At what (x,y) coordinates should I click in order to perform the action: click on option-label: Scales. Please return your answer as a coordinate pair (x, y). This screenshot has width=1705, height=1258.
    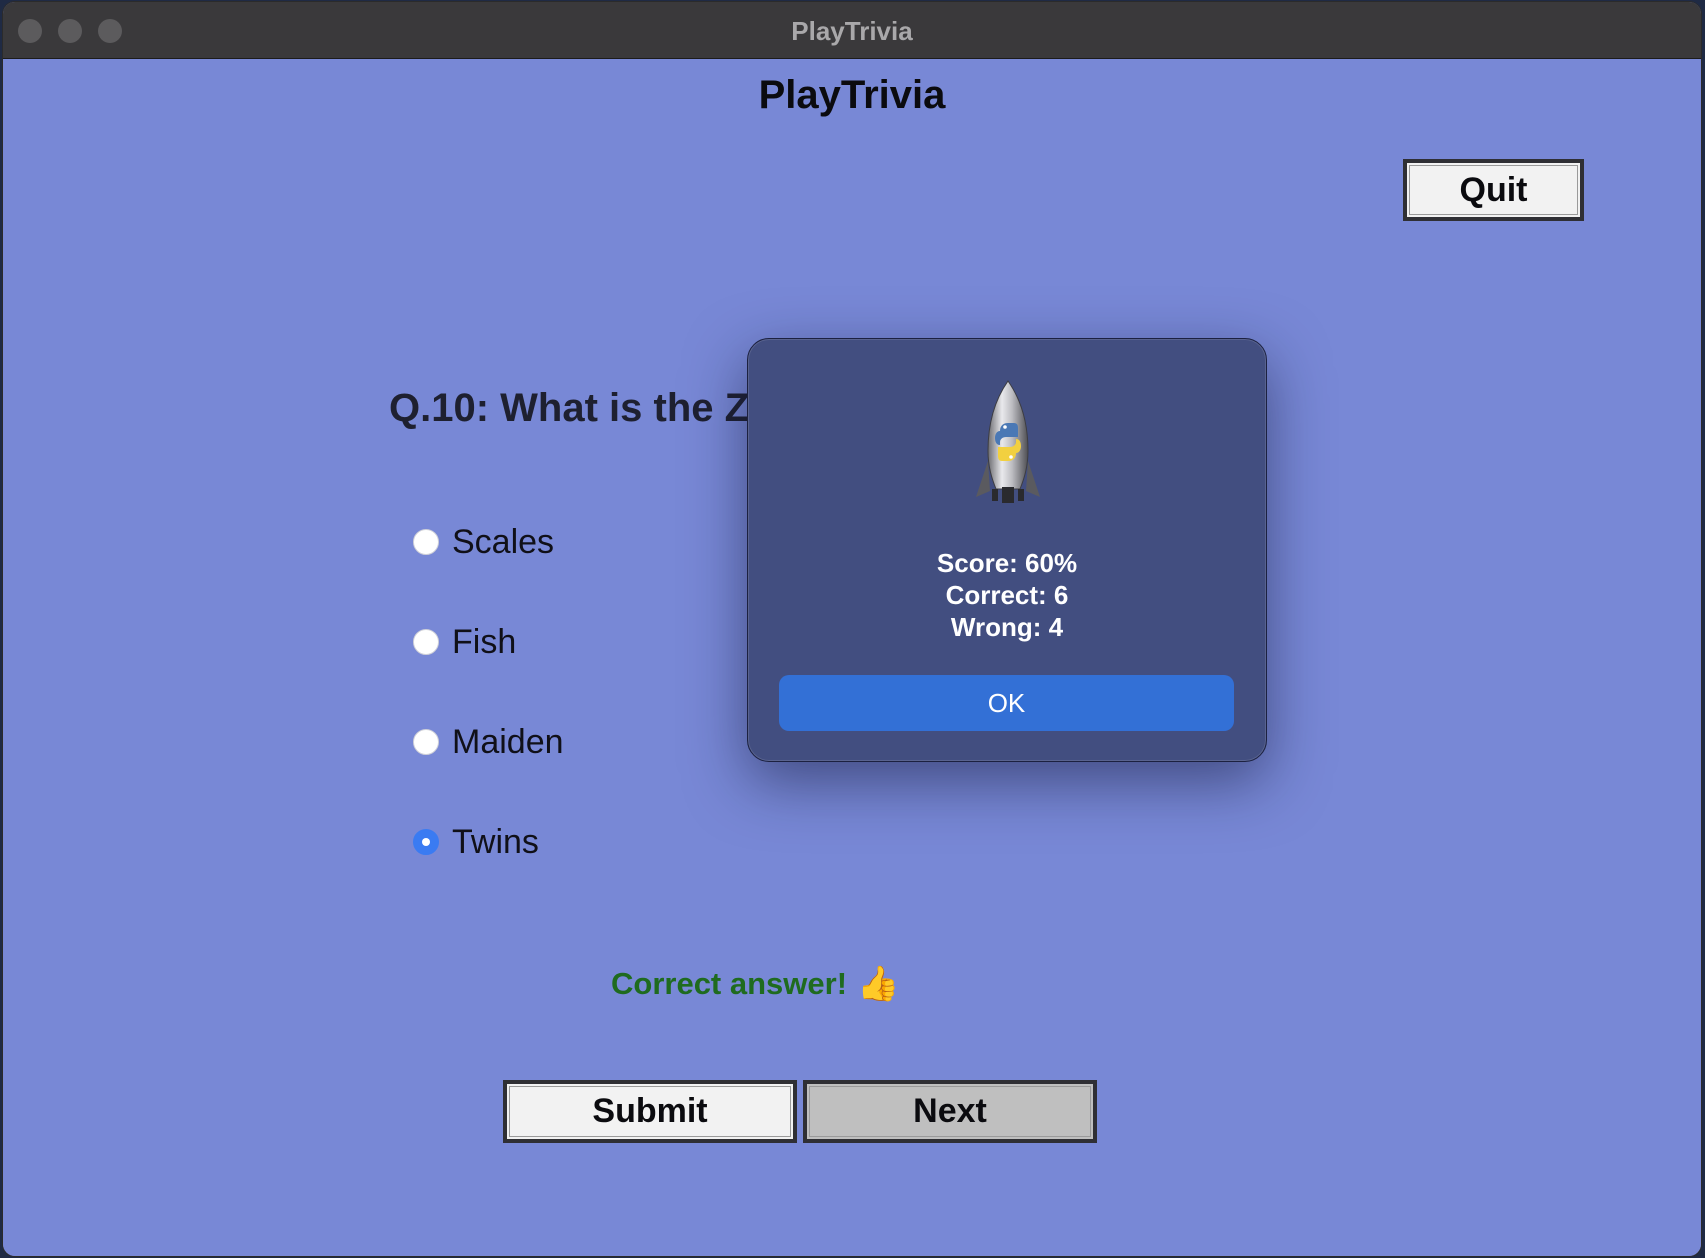
    Looking at the image, I should click on (503, 541).